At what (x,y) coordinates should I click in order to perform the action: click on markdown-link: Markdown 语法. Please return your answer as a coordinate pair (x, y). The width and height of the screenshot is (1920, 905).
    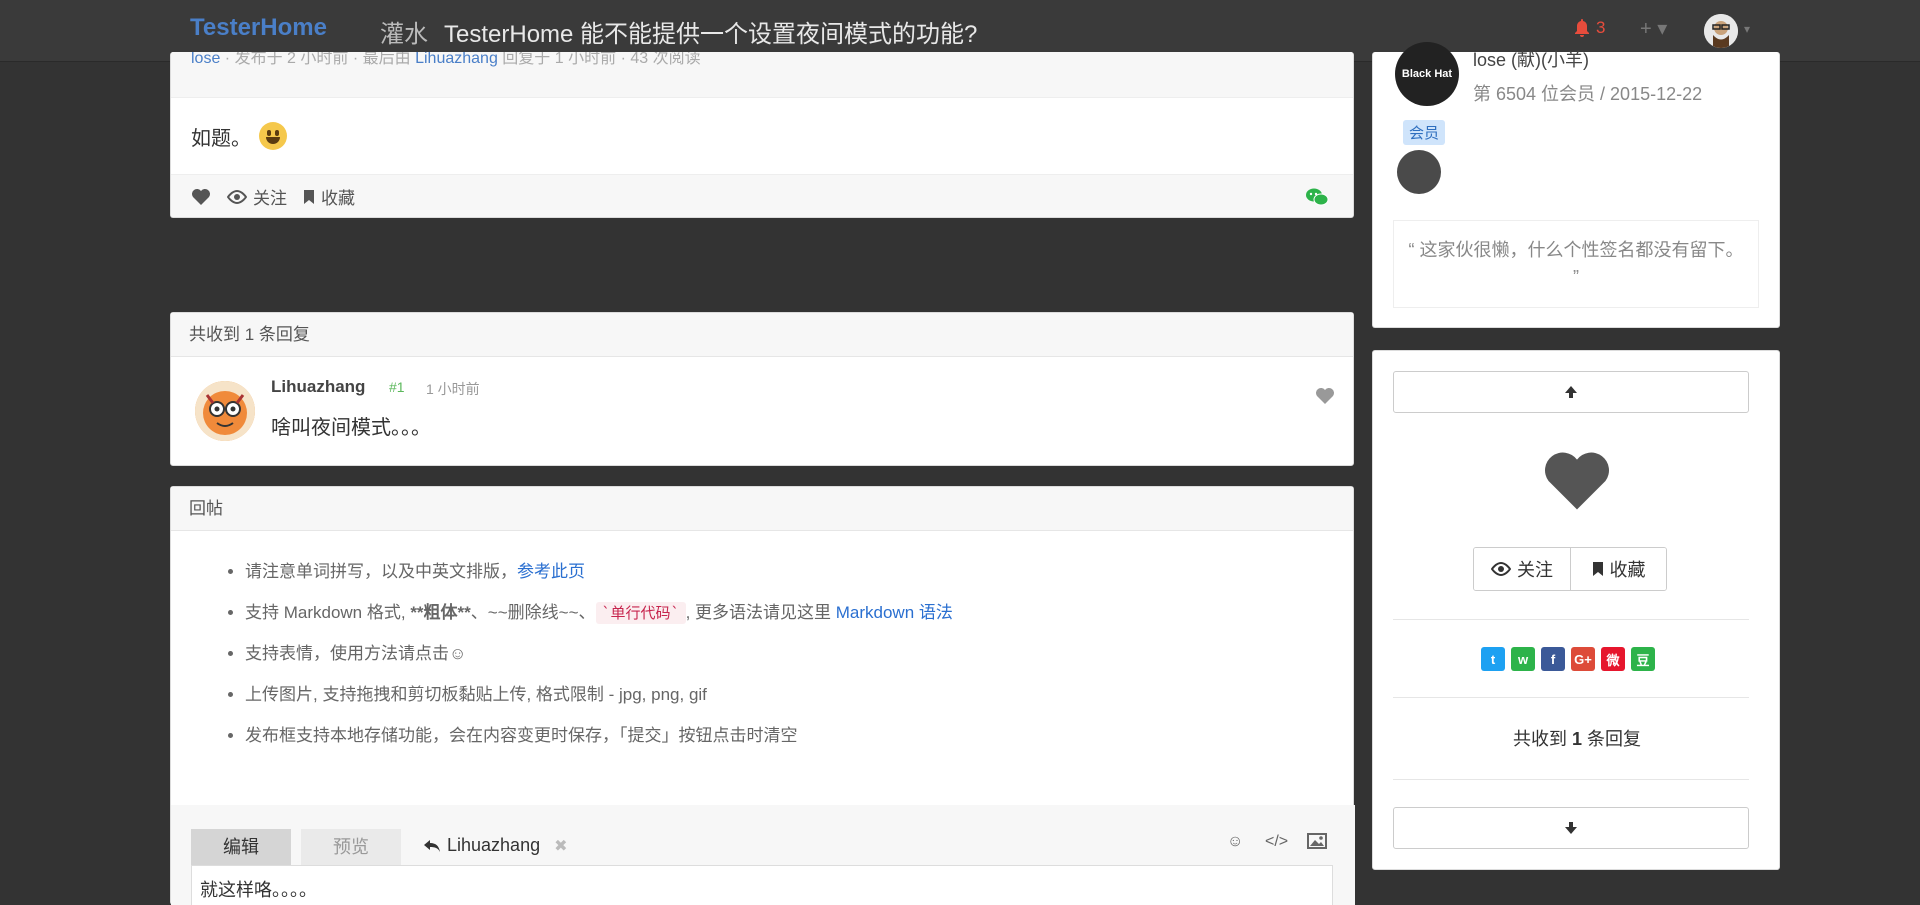
    Looking at the image, I should click on (894, 612).